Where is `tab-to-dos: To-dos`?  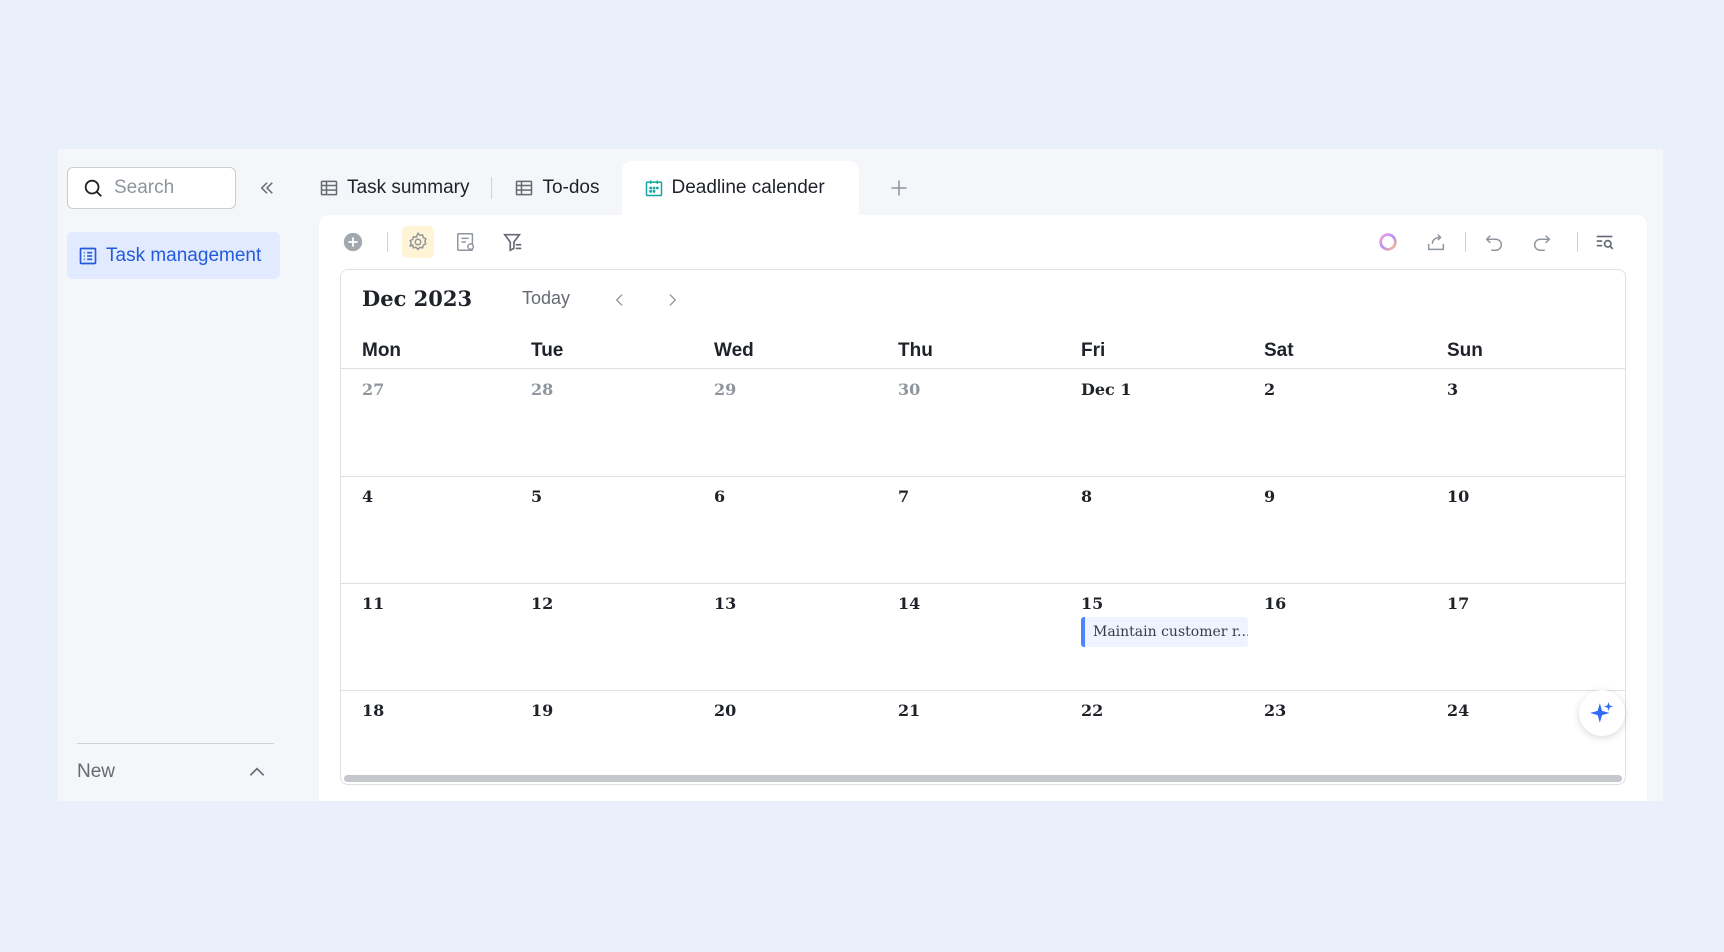
tab-to-dos: To-dos is located at coordinates (556, 188).